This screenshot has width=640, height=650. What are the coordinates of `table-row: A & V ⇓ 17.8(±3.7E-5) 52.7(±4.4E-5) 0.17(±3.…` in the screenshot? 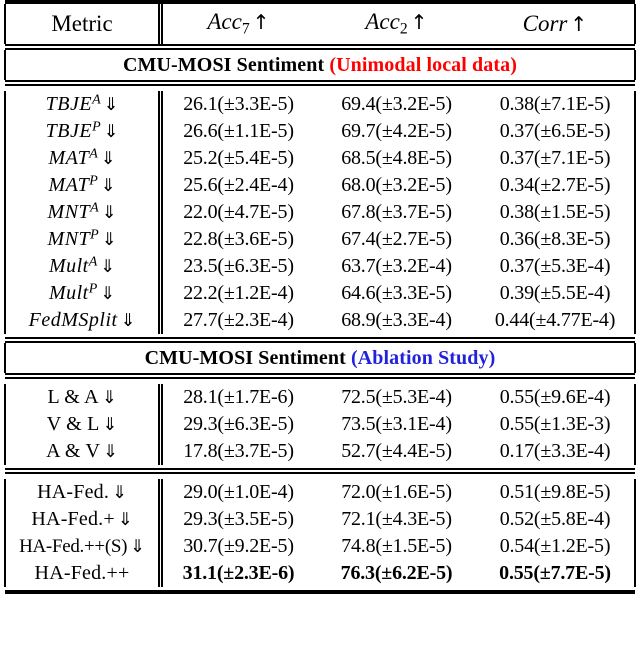 It's located at (320, 451).